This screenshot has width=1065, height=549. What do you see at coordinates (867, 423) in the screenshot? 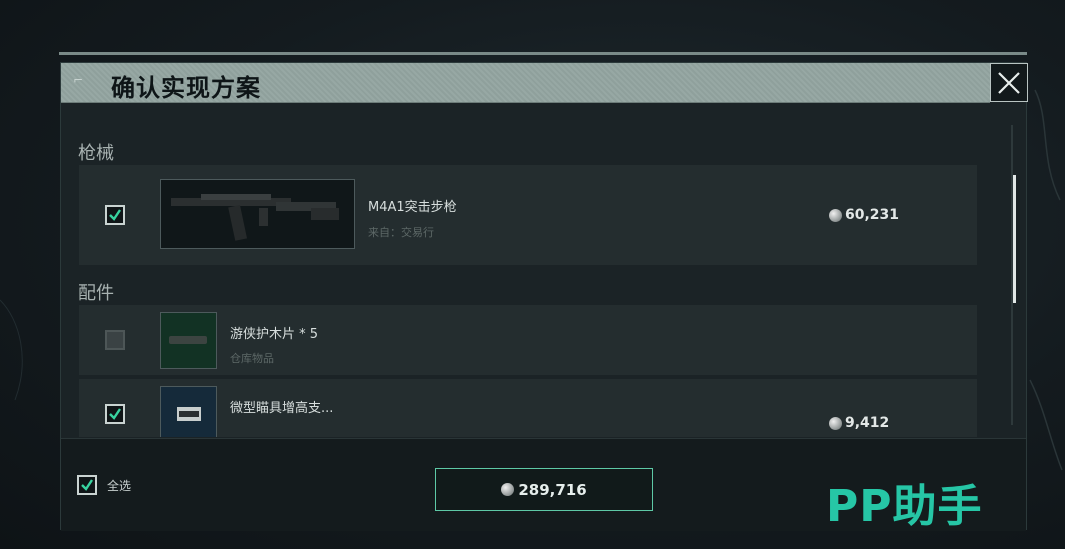
I see `item-price-value: 9,412` at bounding box center [867, 423].